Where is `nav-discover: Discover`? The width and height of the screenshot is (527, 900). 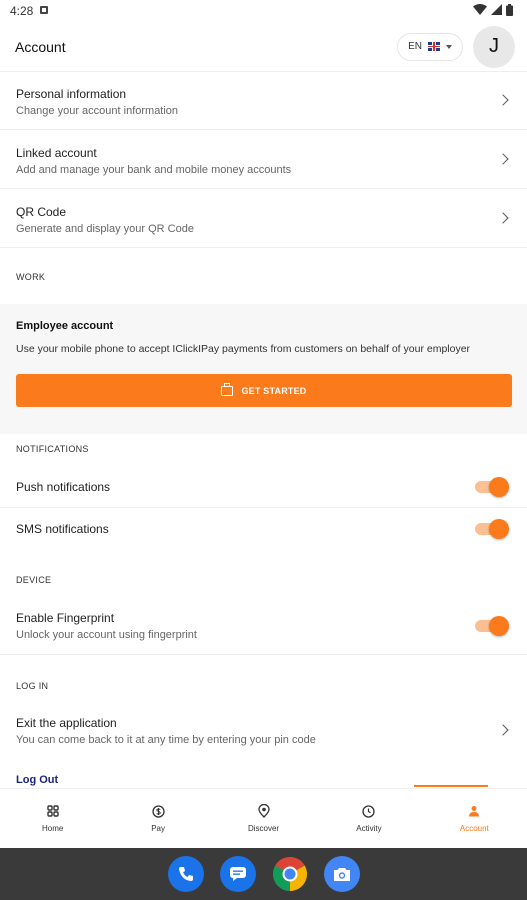
nav-discover: Discover is located at coordinates (263, 818).